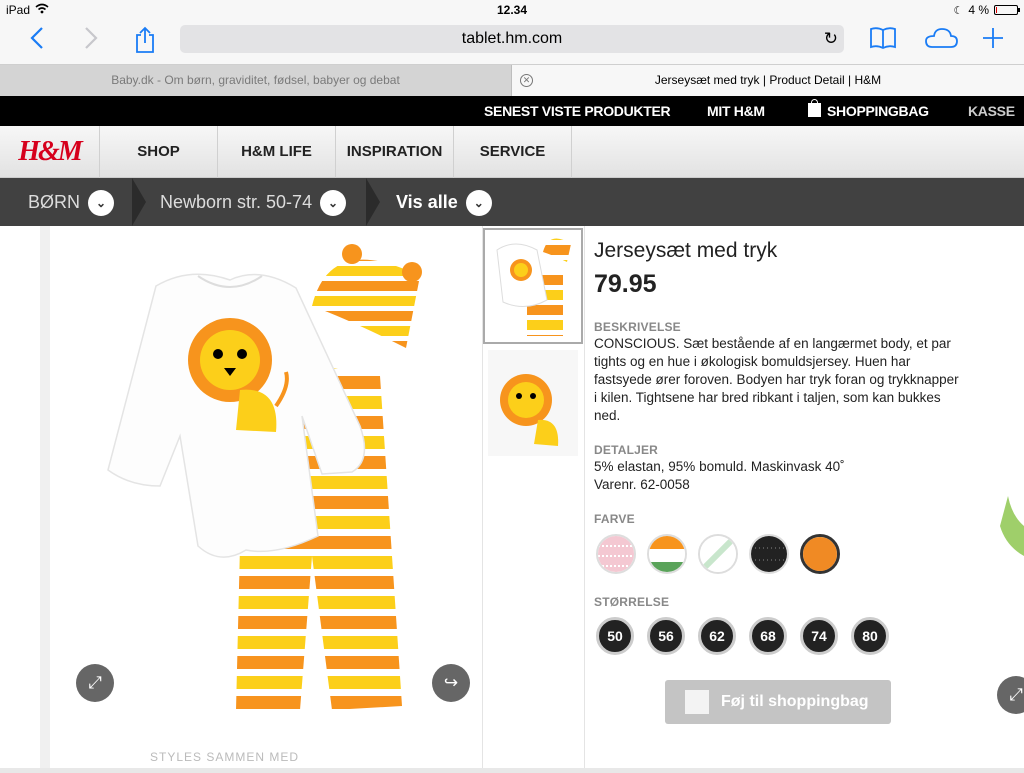 The width and height of the screenshot is (1024, 773). I want to click on breadcrumb-born: BØRN ⌄, so click(71, 202).